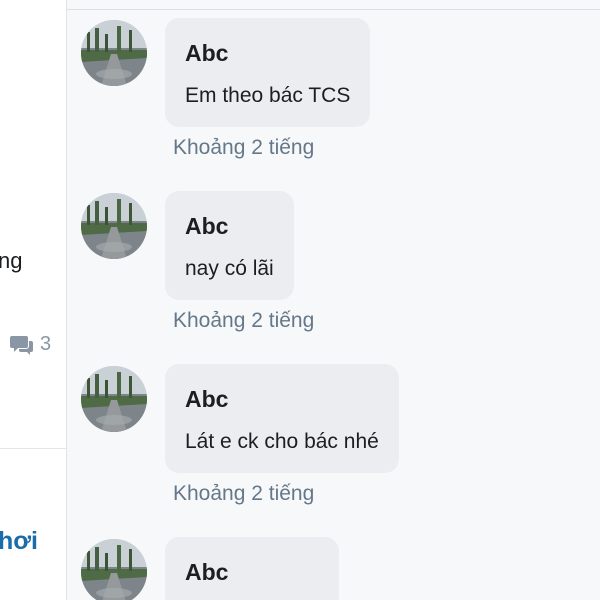 Image resolution: width=600 pixels, height=600 pixels. Describe the element at coordinates (46, 344) in the screenshot. I see `comment-count-label: 3` at that location.